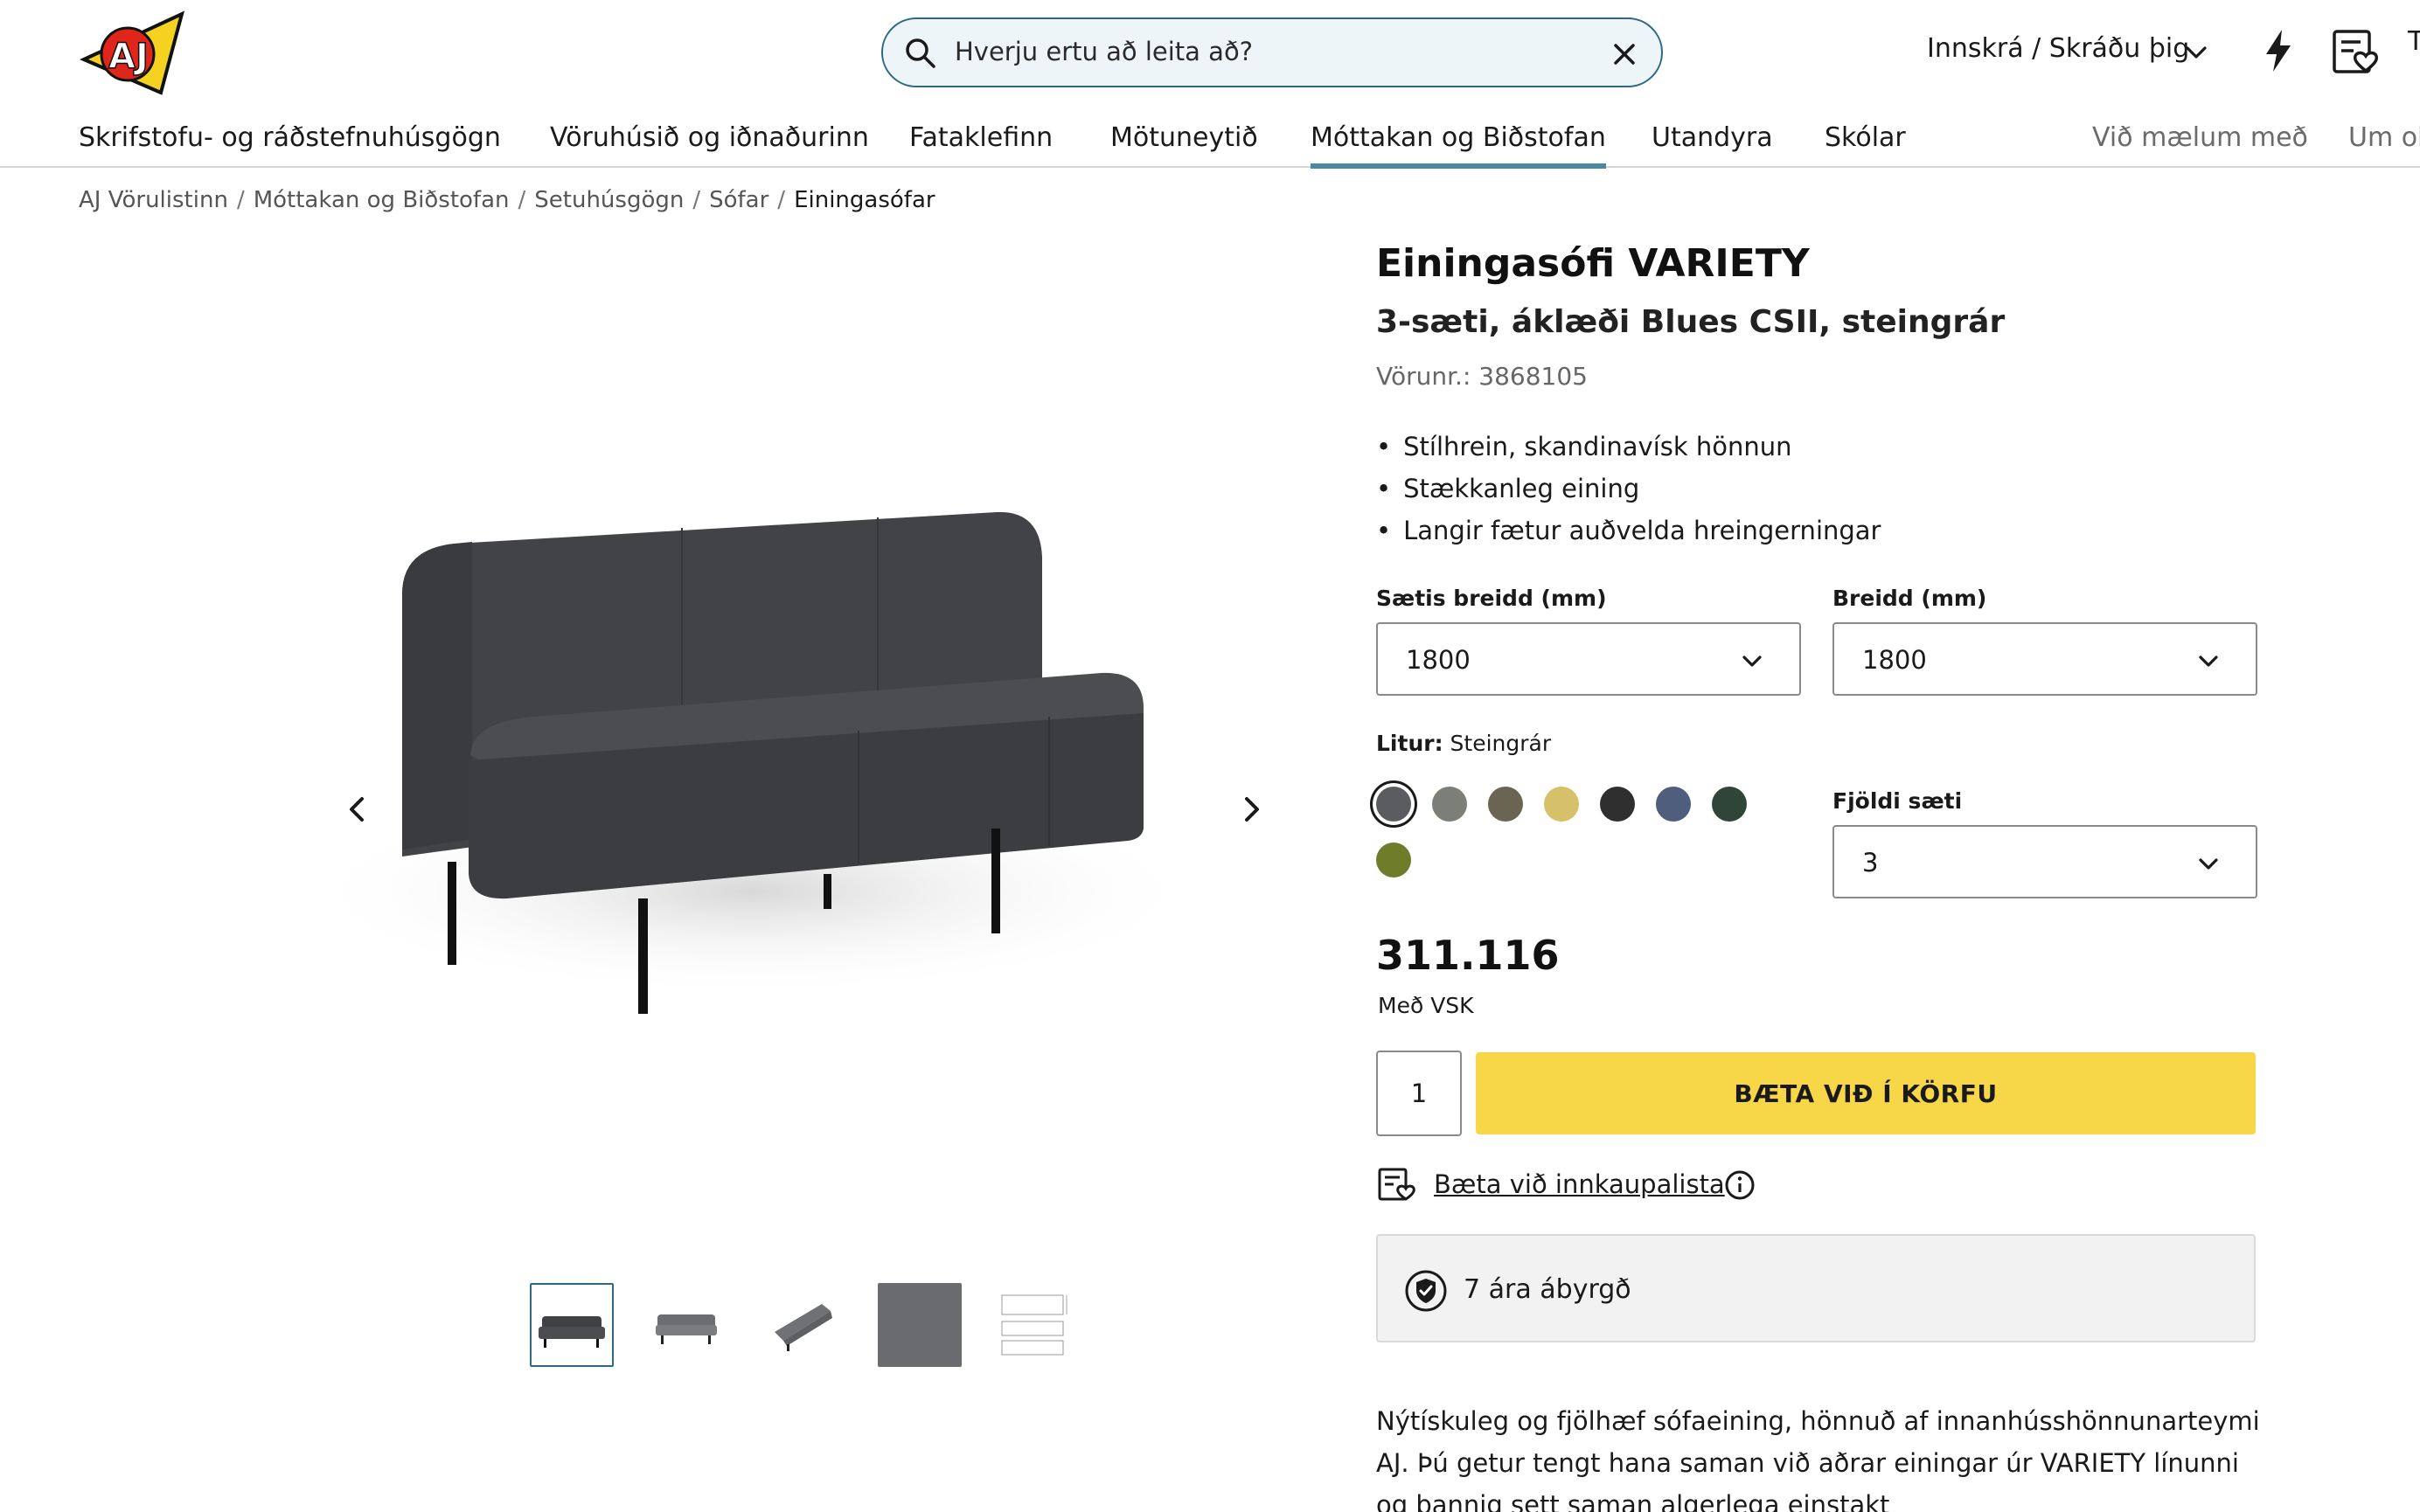 This screenshot has width=2420, height=1512. I want to click on color-label: Litur: Steingrár, so click(1464, 743).